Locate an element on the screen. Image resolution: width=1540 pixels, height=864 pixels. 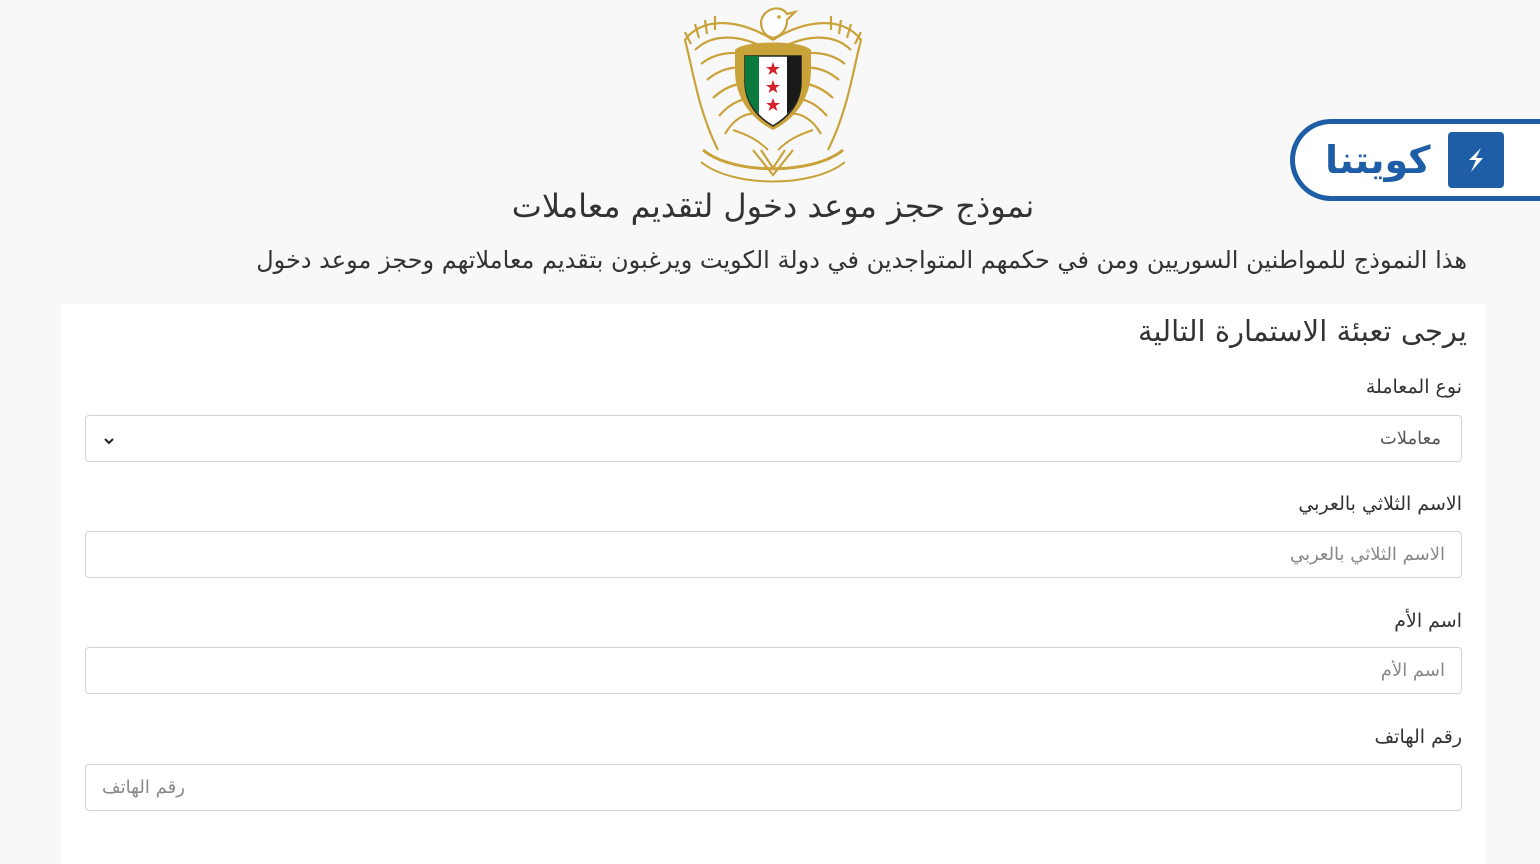
full-name-label: الاسم الثلاثي بالعربي is located at coordinates (1380, 504).